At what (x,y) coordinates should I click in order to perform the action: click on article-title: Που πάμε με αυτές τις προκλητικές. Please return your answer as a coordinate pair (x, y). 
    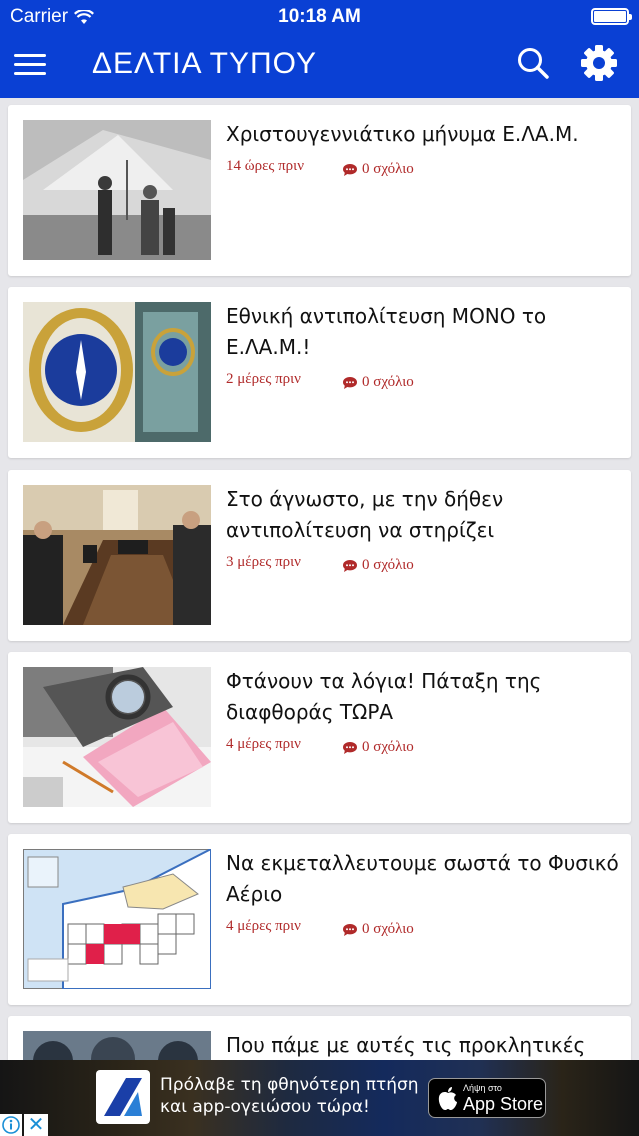
    Looking at the image, I should click on (423, 1045).